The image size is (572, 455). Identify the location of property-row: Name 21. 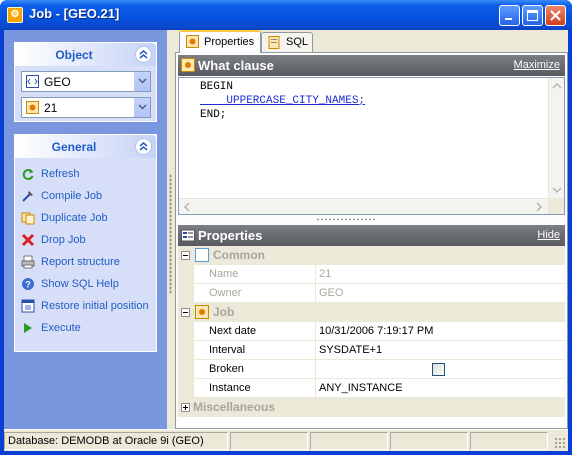
(371, 274).